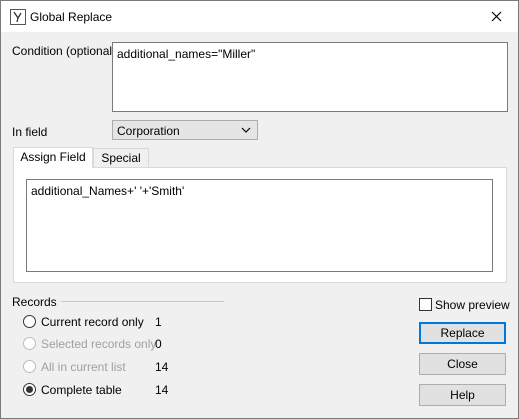  I want to click on tab-special: Special, so click(121, 158).